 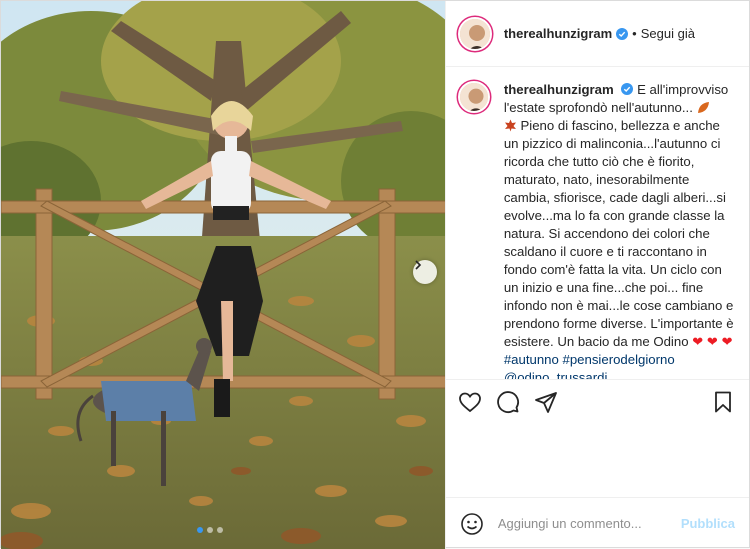 I want to click on following-button: Segui già, so click(x=668, y=33).